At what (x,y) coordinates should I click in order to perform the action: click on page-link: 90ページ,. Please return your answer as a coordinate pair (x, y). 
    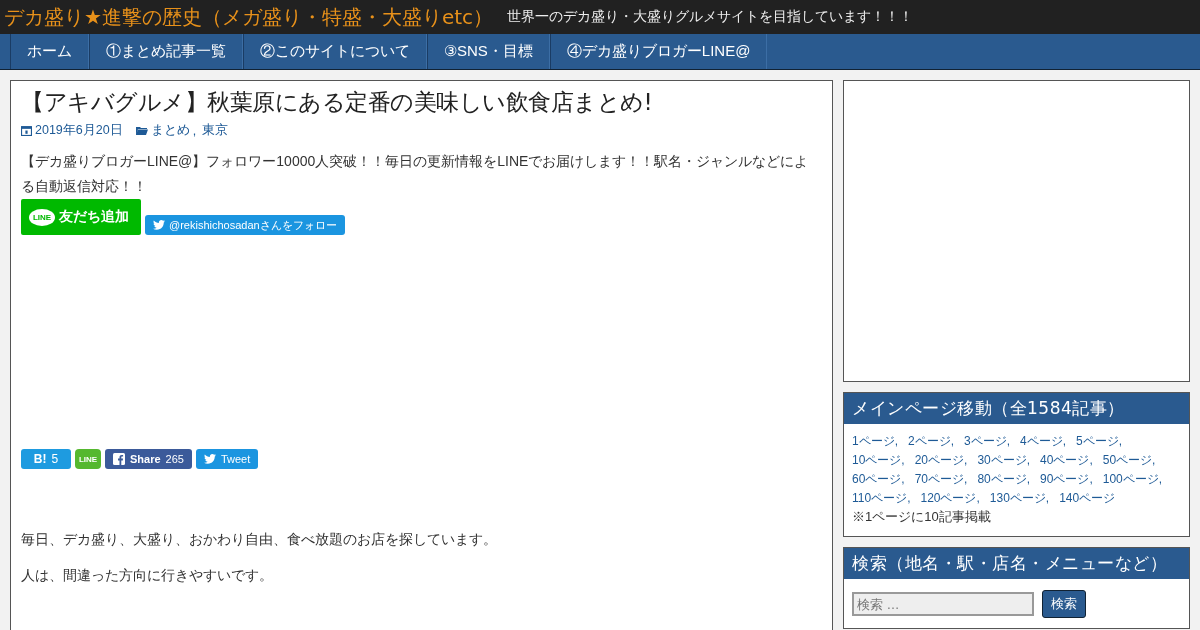
    Looking at the image, I should click on (1066, 479).